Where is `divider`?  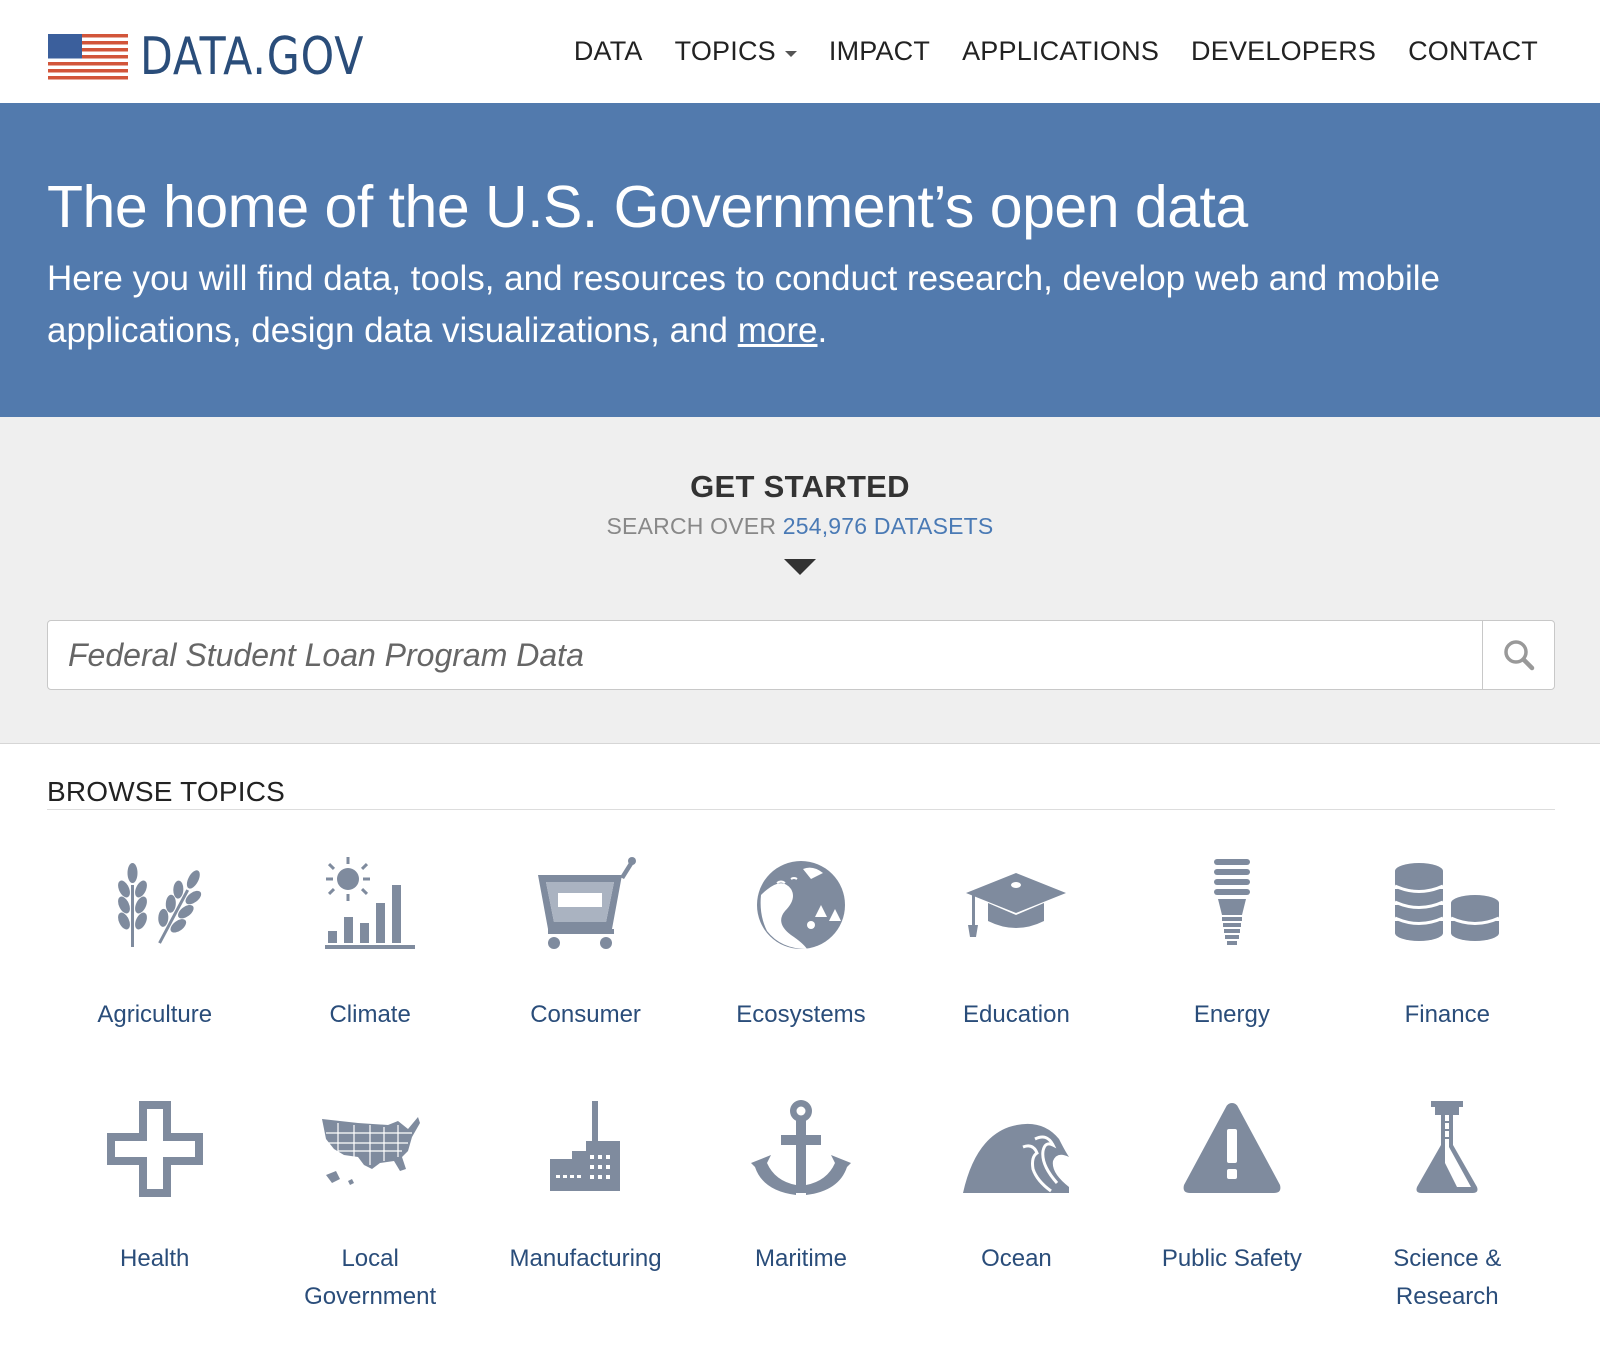 divider is located at coordinates (801, 809).